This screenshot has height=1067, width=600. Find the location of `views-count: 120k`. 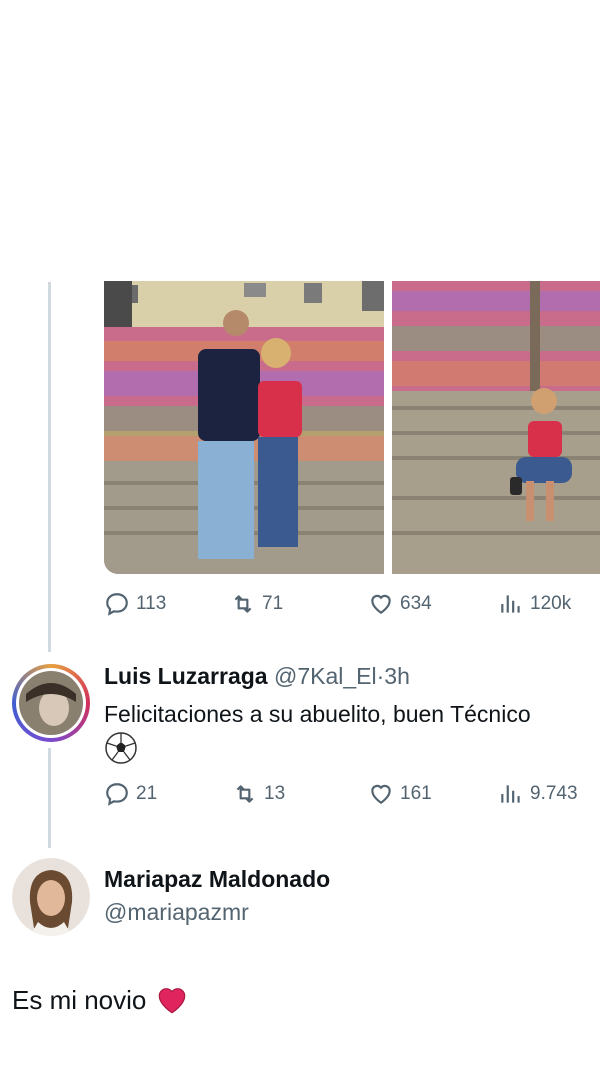

views-count: 120k is located at coordinates (551, 603).